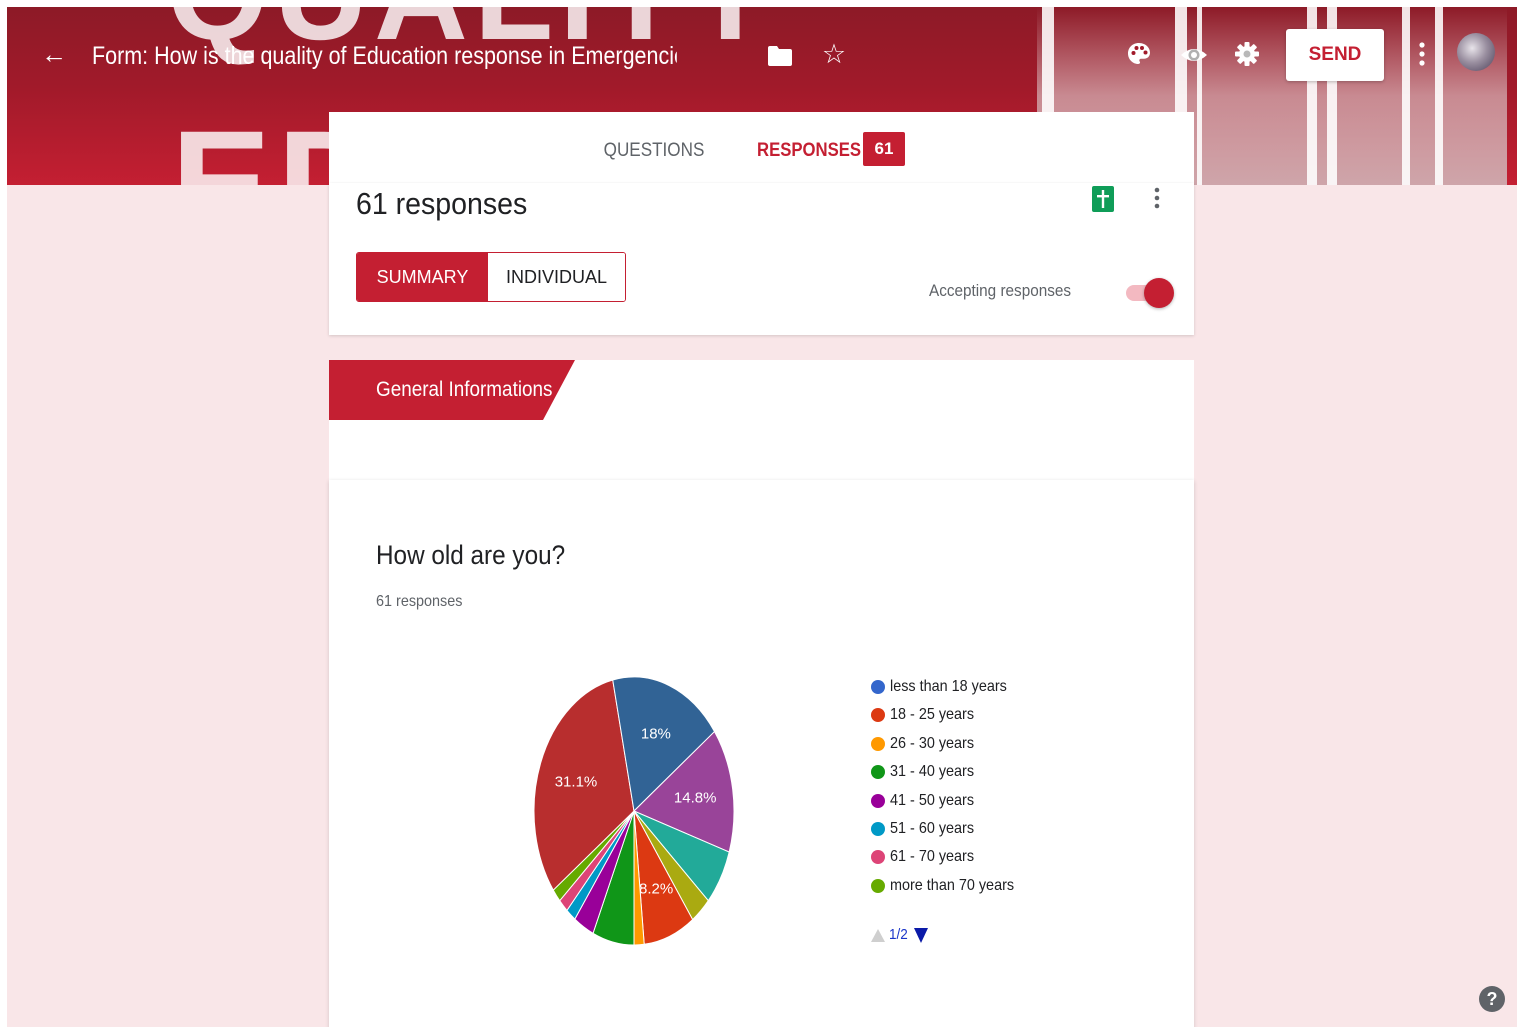 The height and width of the screenshot is (1027, 1521). I want to click on accepting-responses-toggle, so click(1149, 293).